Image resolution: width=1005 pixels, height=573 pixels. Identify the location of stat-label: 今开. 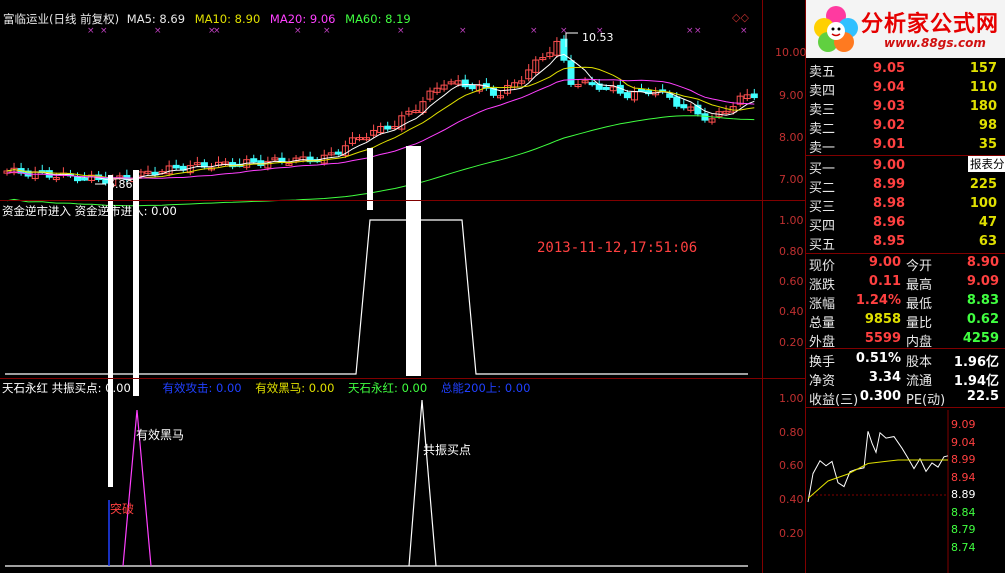
(919, 266).